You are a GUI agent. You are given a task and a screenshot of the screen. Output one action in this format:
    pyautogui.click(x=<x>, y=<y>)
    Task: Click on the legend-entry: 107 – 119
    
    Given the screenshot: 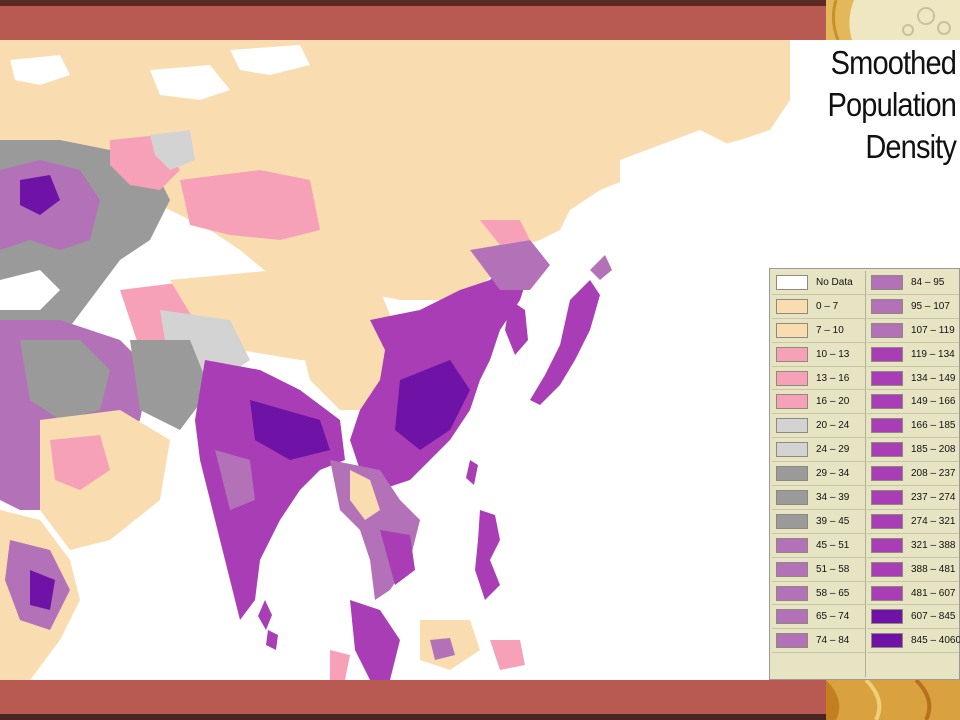 What is the action you would take?
    pyautogui.click(x=913, y=331)
    